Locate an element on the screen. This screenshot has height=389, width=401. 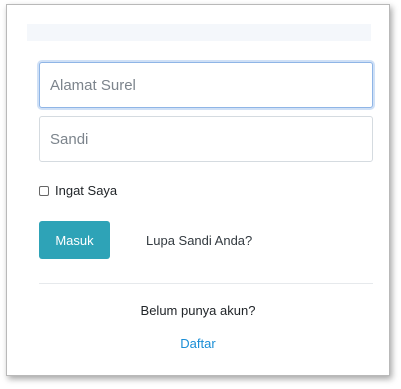
remember-me-label: Ingat Saya is located at coordinates (86, 190).